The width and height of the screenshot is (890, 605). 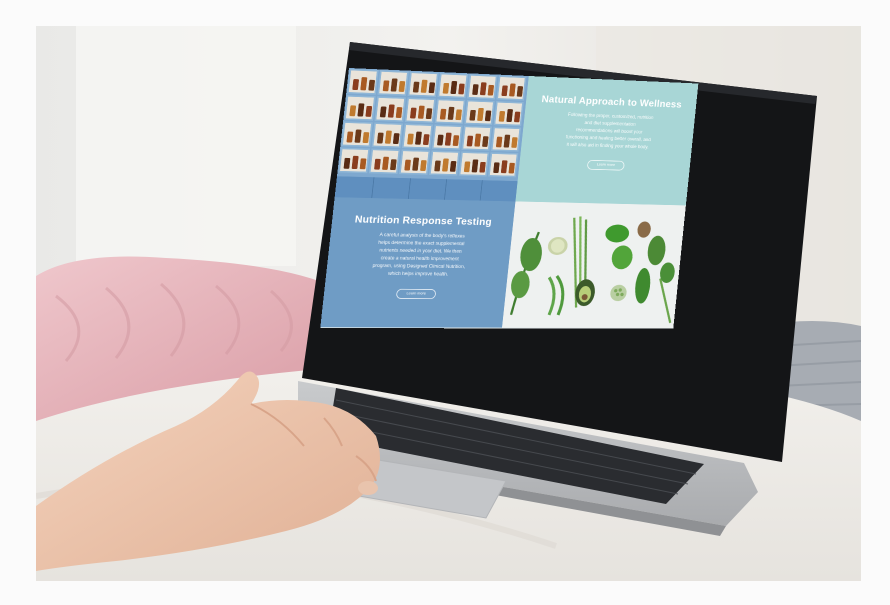 I want to click on nutrition-title: Nutrition Response Testing, so click(x=423, y=220).